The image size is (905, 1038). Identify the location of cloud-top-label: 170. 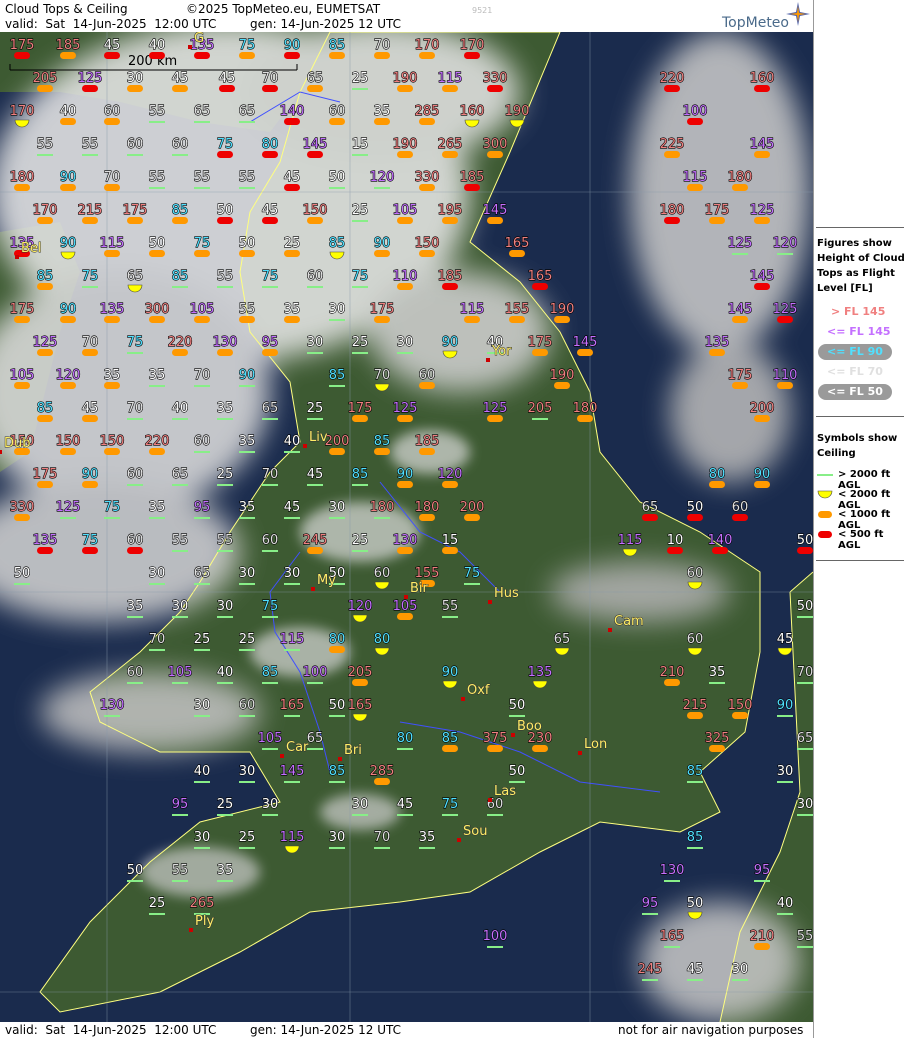
(22, 111).